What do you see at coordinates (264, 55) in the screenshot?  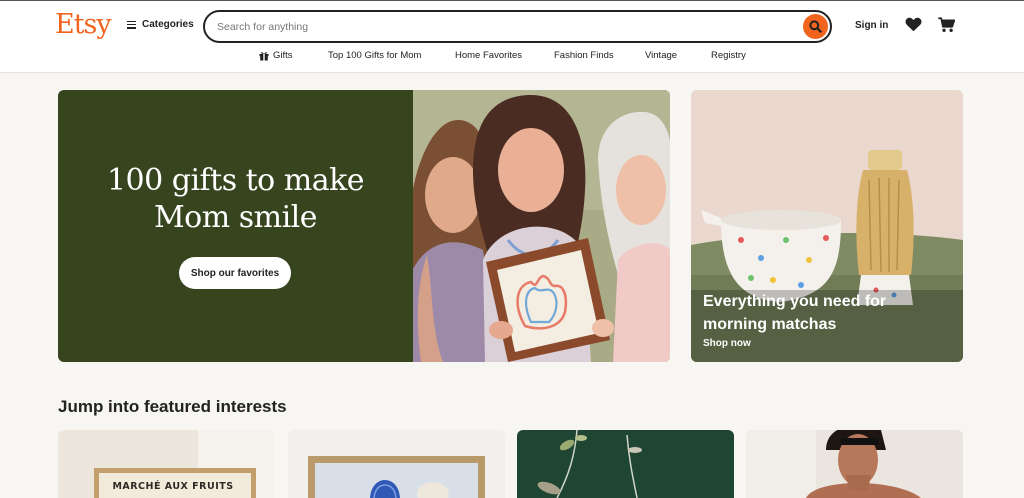 I see `gift-icon` at bounding box center [264, 55].